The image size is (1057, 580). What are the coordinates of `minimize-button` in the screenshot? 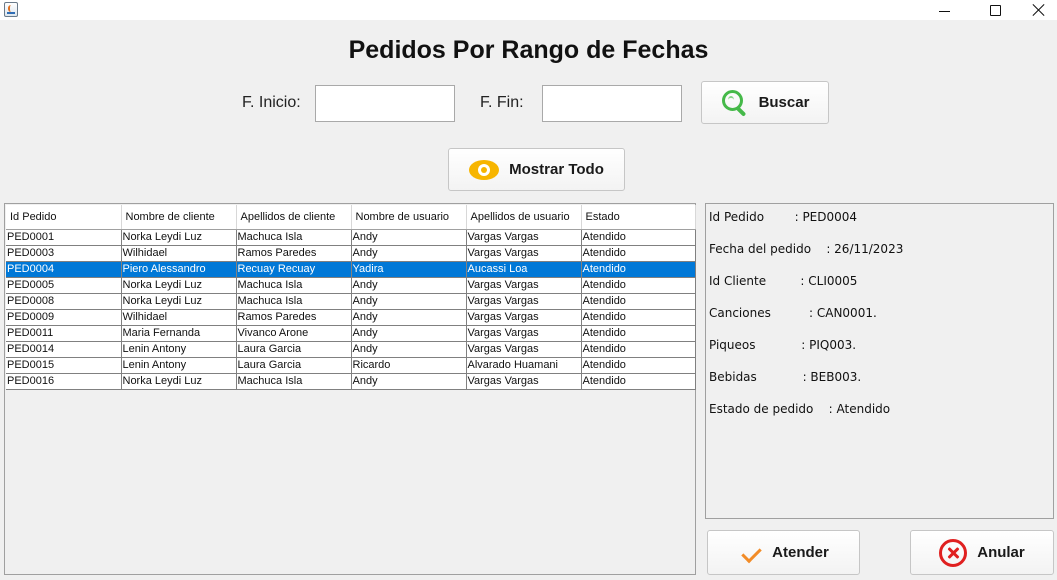 It's located at (944, 10).